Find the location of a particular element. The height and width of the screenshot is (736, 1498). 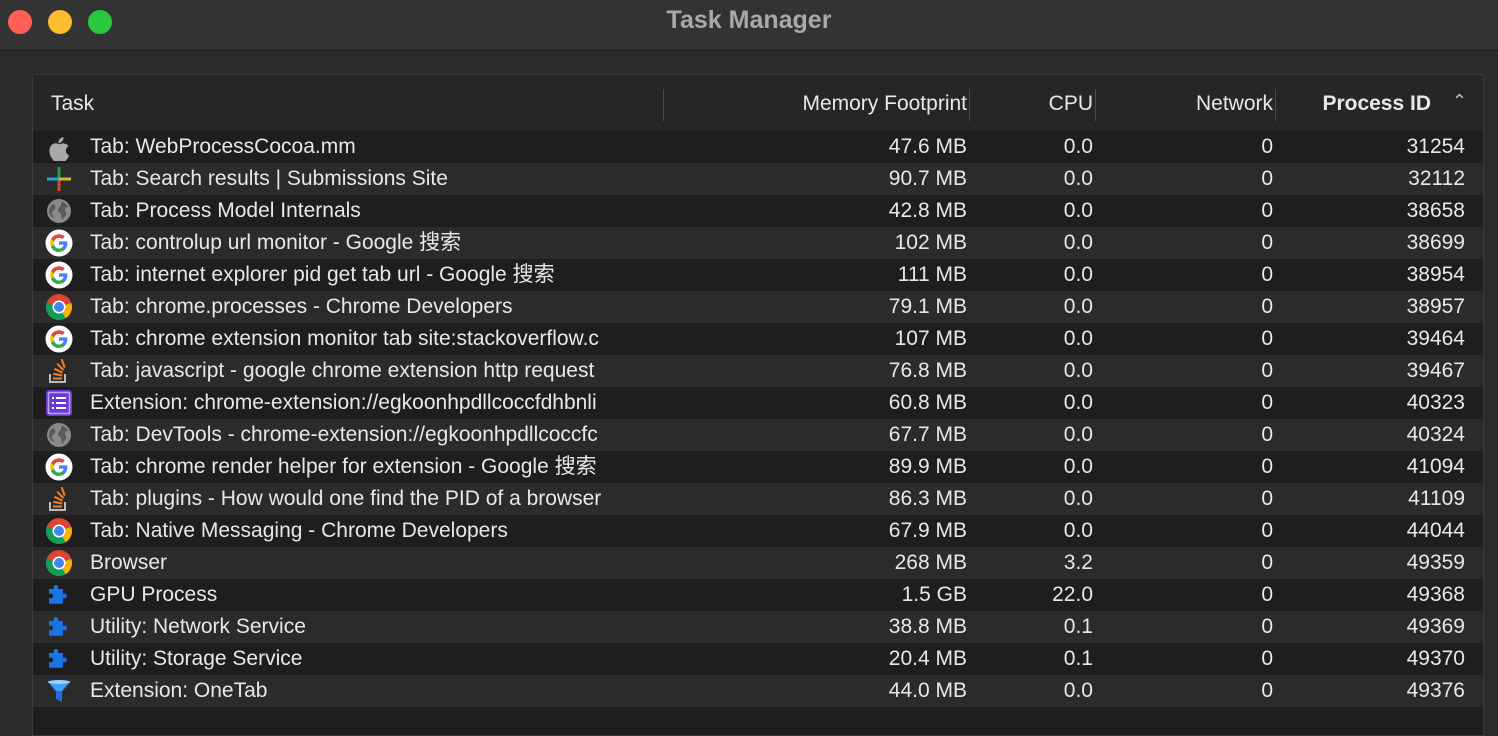

memory-value: 67.9 MB is located at coordinates (927, 530).